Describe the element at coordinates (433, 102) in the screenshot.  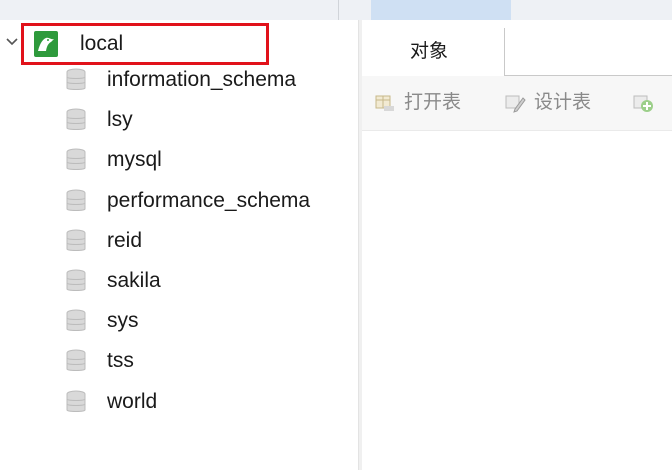
I see `open-table-label: 打开表` at that location.